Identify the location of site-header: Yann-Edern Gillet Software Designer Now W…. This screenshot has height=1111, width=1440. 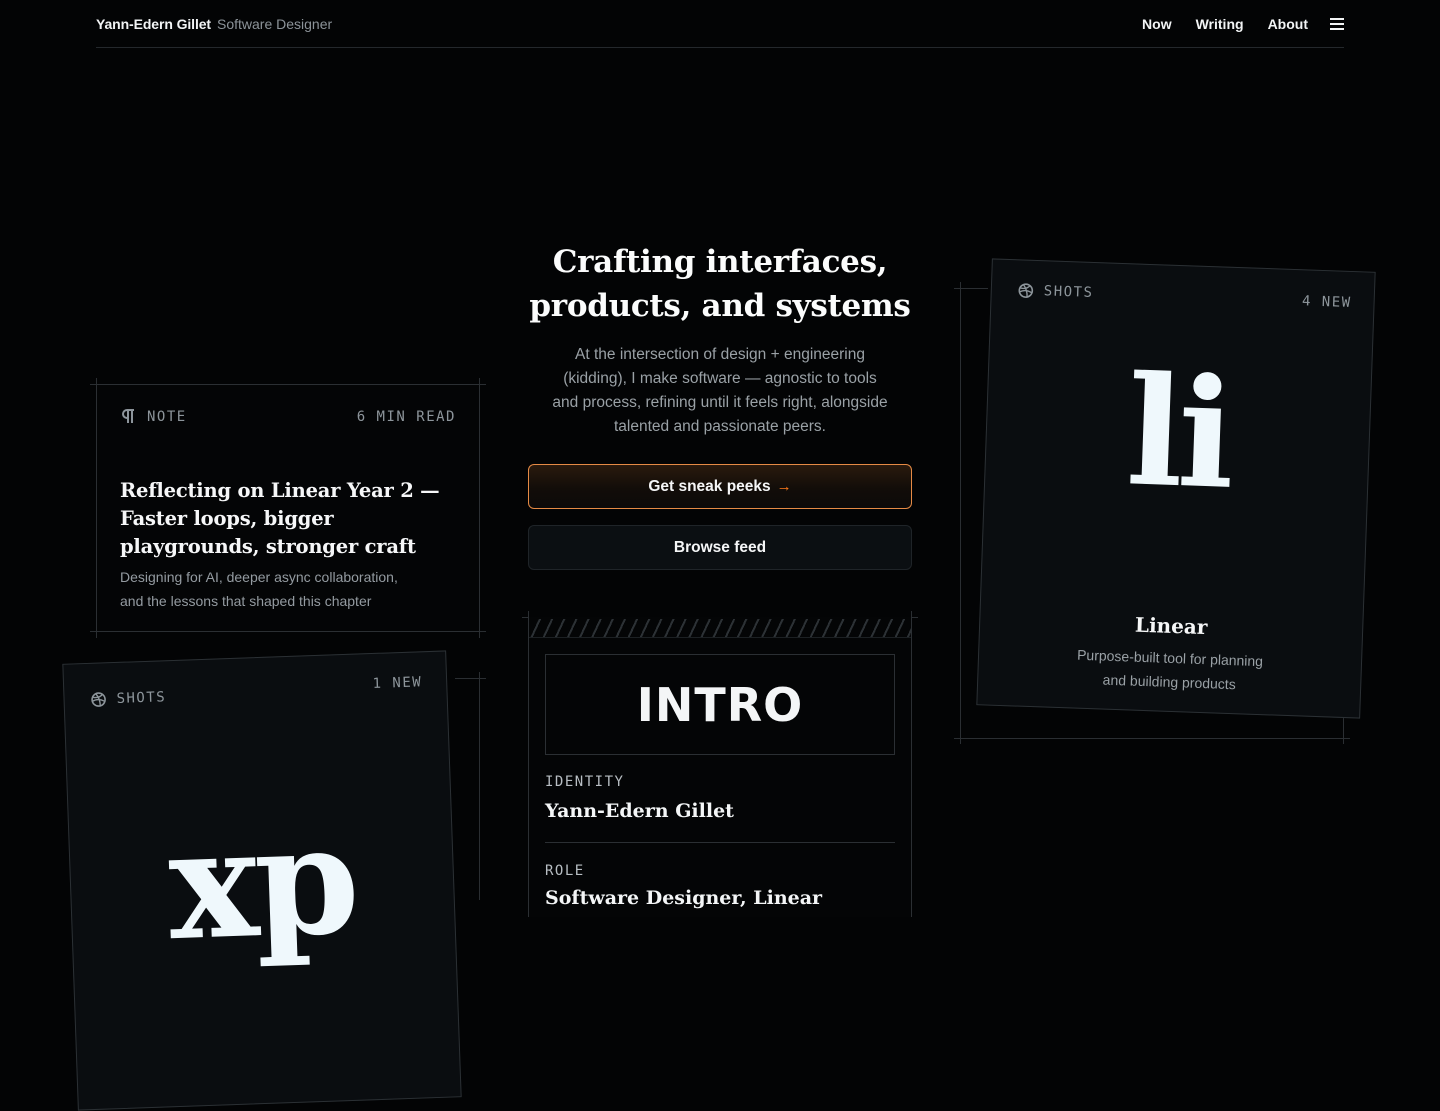
(720, 24).